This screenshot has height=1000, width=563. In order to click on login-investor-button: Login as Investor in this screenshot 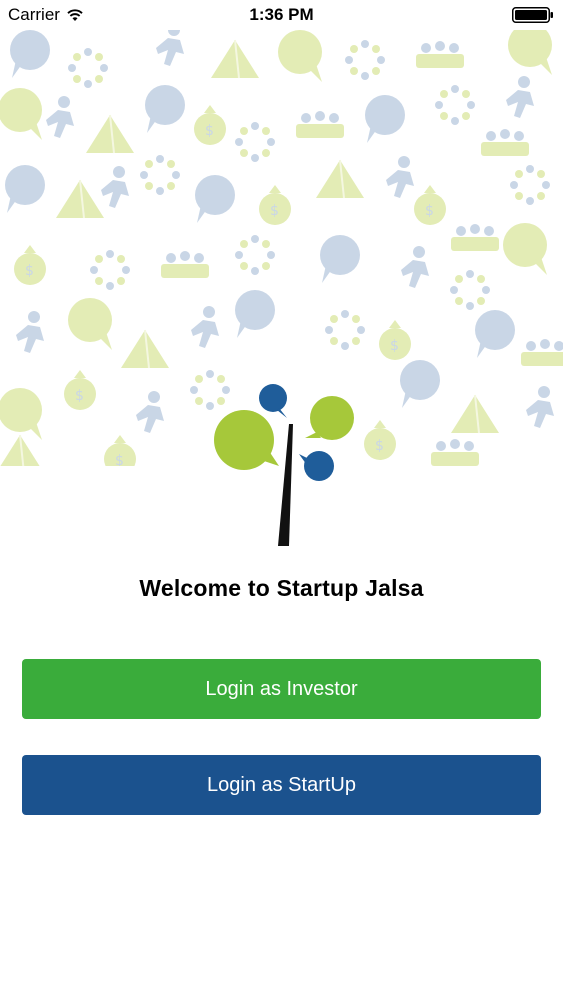, I will do `click(281, 689)`.